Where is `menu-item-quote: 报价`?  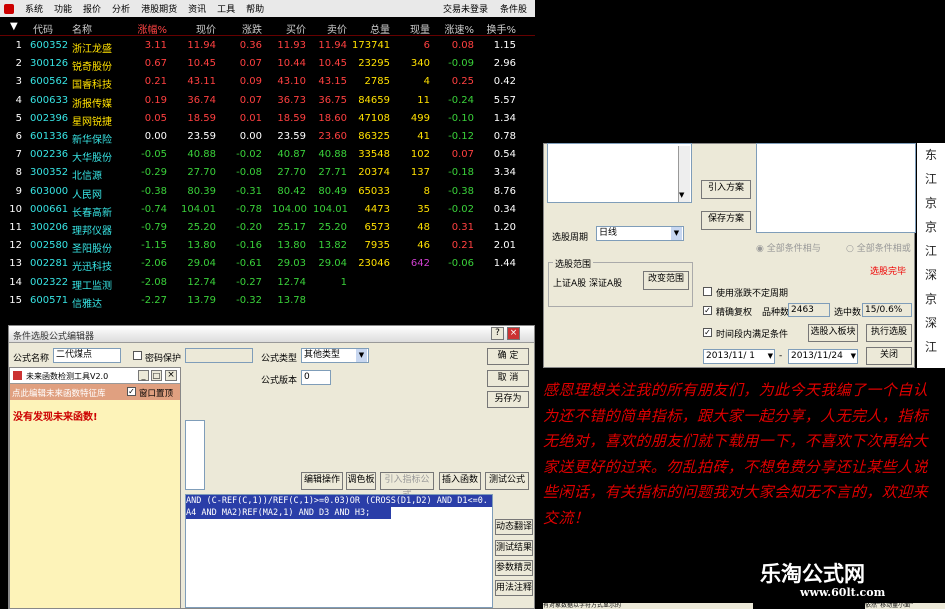 menu-item-quote: 报价 is located at coordinates (92, 8).